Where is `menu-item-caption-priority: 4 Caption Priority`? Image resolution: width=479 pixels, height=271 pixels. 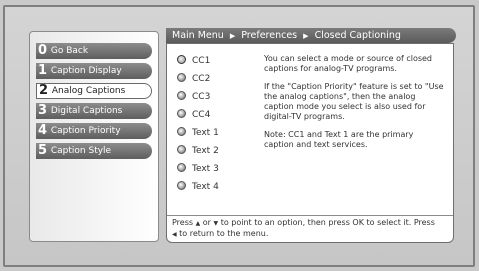
menu-item-caption-priority: 4 Caption Priority is located at coordinates (94, 131).